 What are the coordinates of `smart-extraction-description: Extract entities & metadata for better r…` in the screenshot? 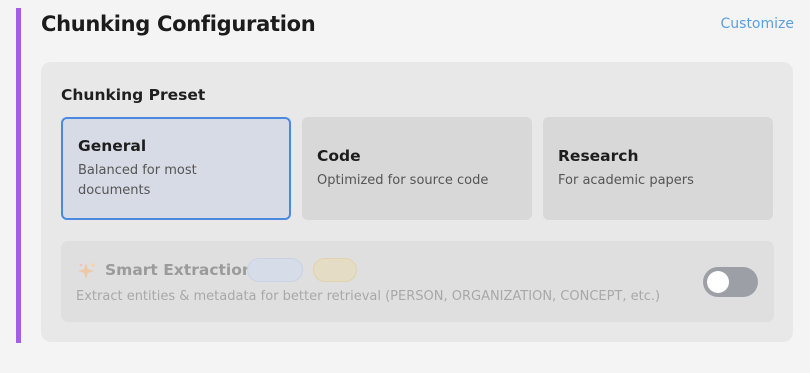 It's located at (368, 296).